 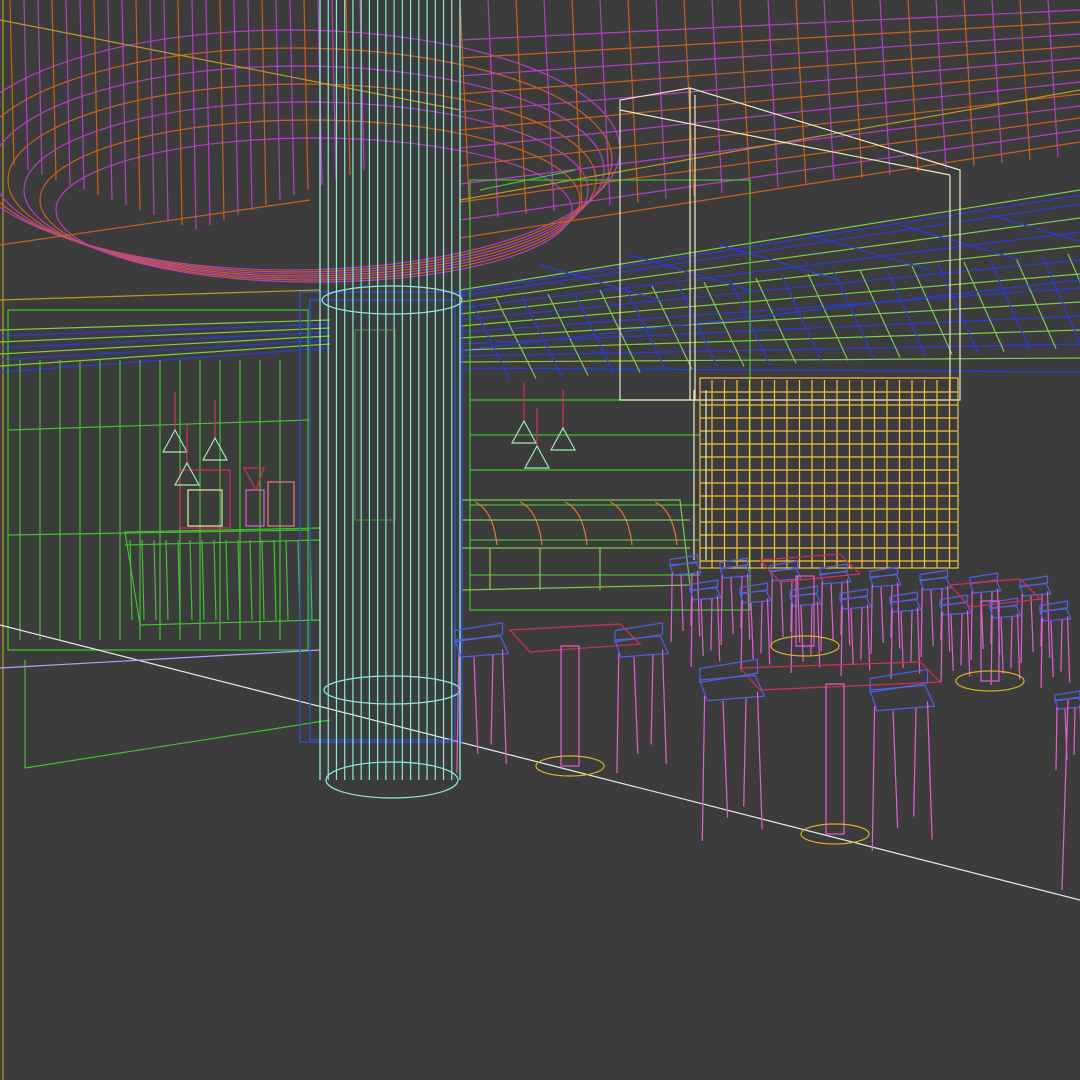 What do you see at coordinates (255, 508) in the screenshot?
I see `grinder-body` at bounding box center [255, 508].